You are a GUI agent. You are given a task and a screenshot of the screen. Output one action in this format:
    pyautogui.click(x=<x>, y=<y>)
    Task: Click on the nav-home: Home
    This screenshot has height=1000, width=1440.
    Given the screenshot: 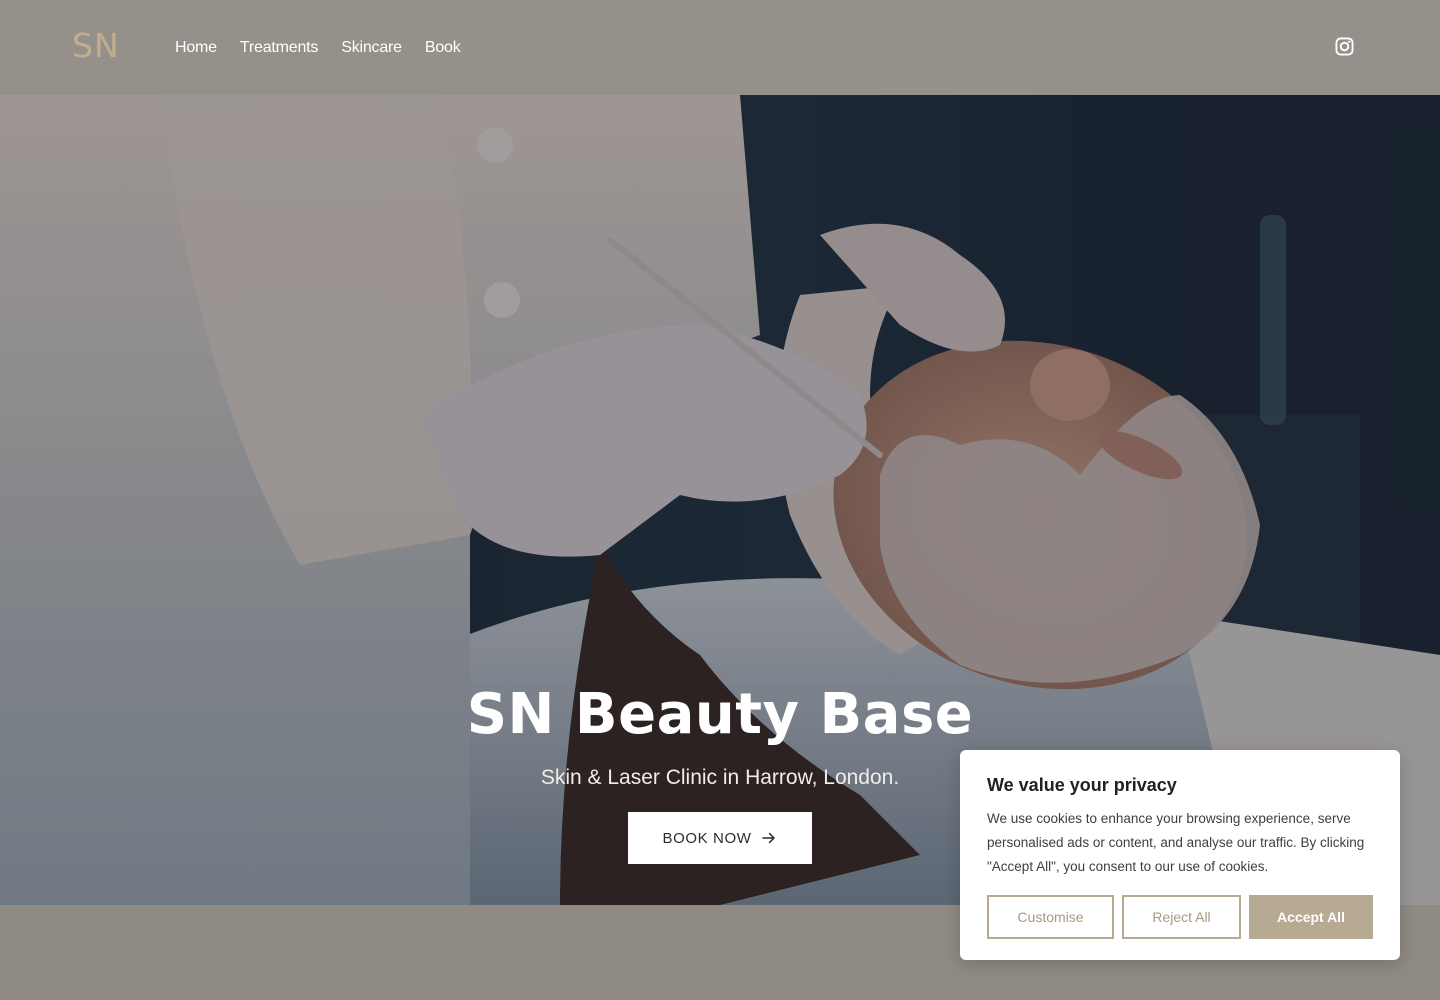 What is the action you would take?
    pyautogui.click(x=196, y=48)
    